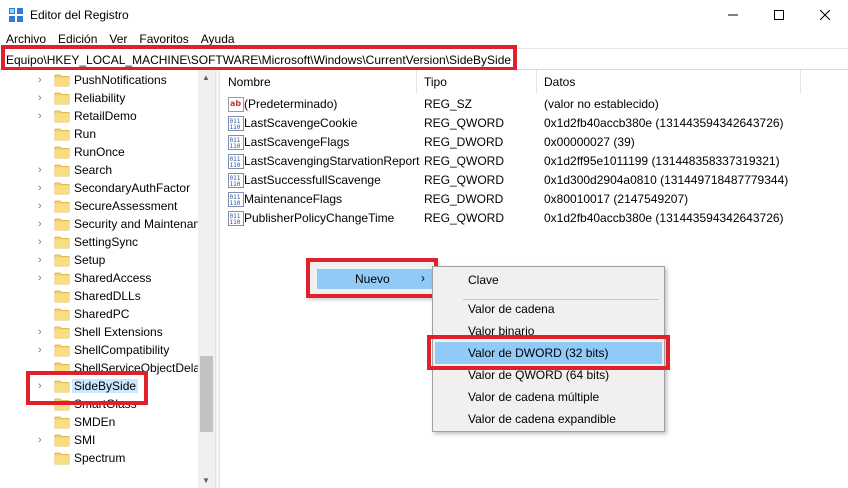 The image size is (848, 488). I want to click on tree-item: › ShellCompatibility, so click(100, 350).